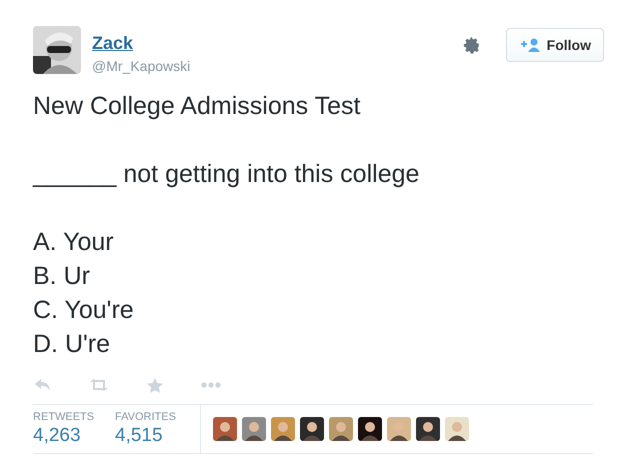  I want to click on stat-label: FAVORITES, so click(146, 417).